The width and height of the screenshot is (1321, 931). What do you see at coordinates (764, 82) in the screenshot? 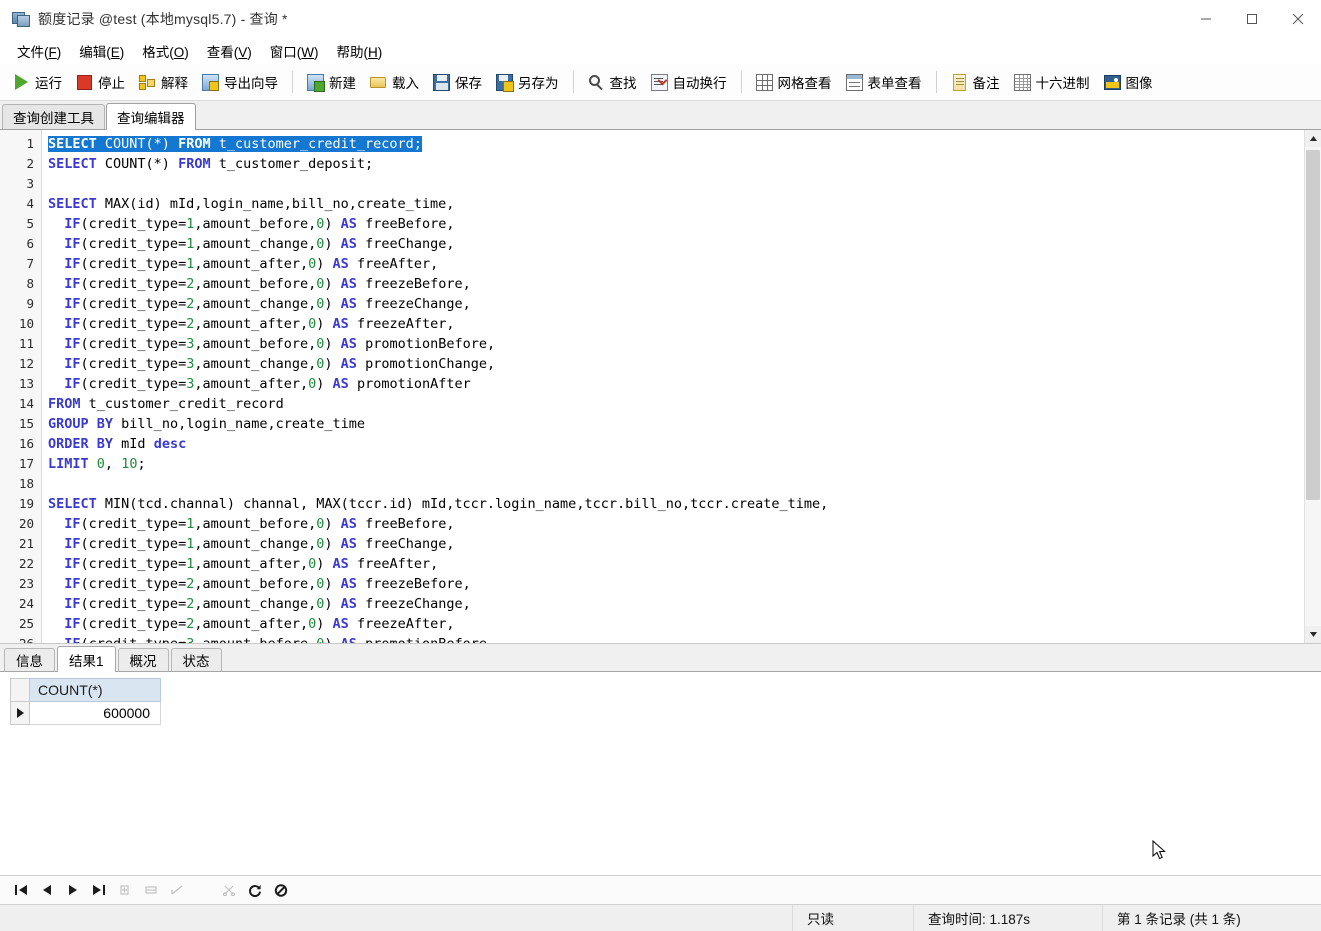
I see `grid-view-icon` at bounding box center [764, 82].